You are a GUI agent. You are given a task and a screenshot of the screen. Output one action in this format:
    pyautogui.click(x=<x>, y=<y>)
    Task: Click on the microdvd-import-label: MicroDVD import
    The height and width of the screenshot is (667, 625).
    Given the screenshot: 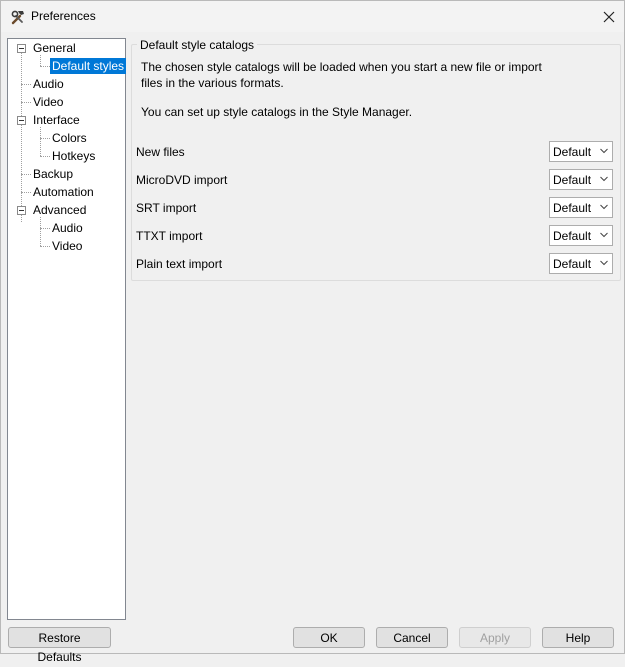 What is the action you would take?
    pyautogui.click(x=182, y=180)
    